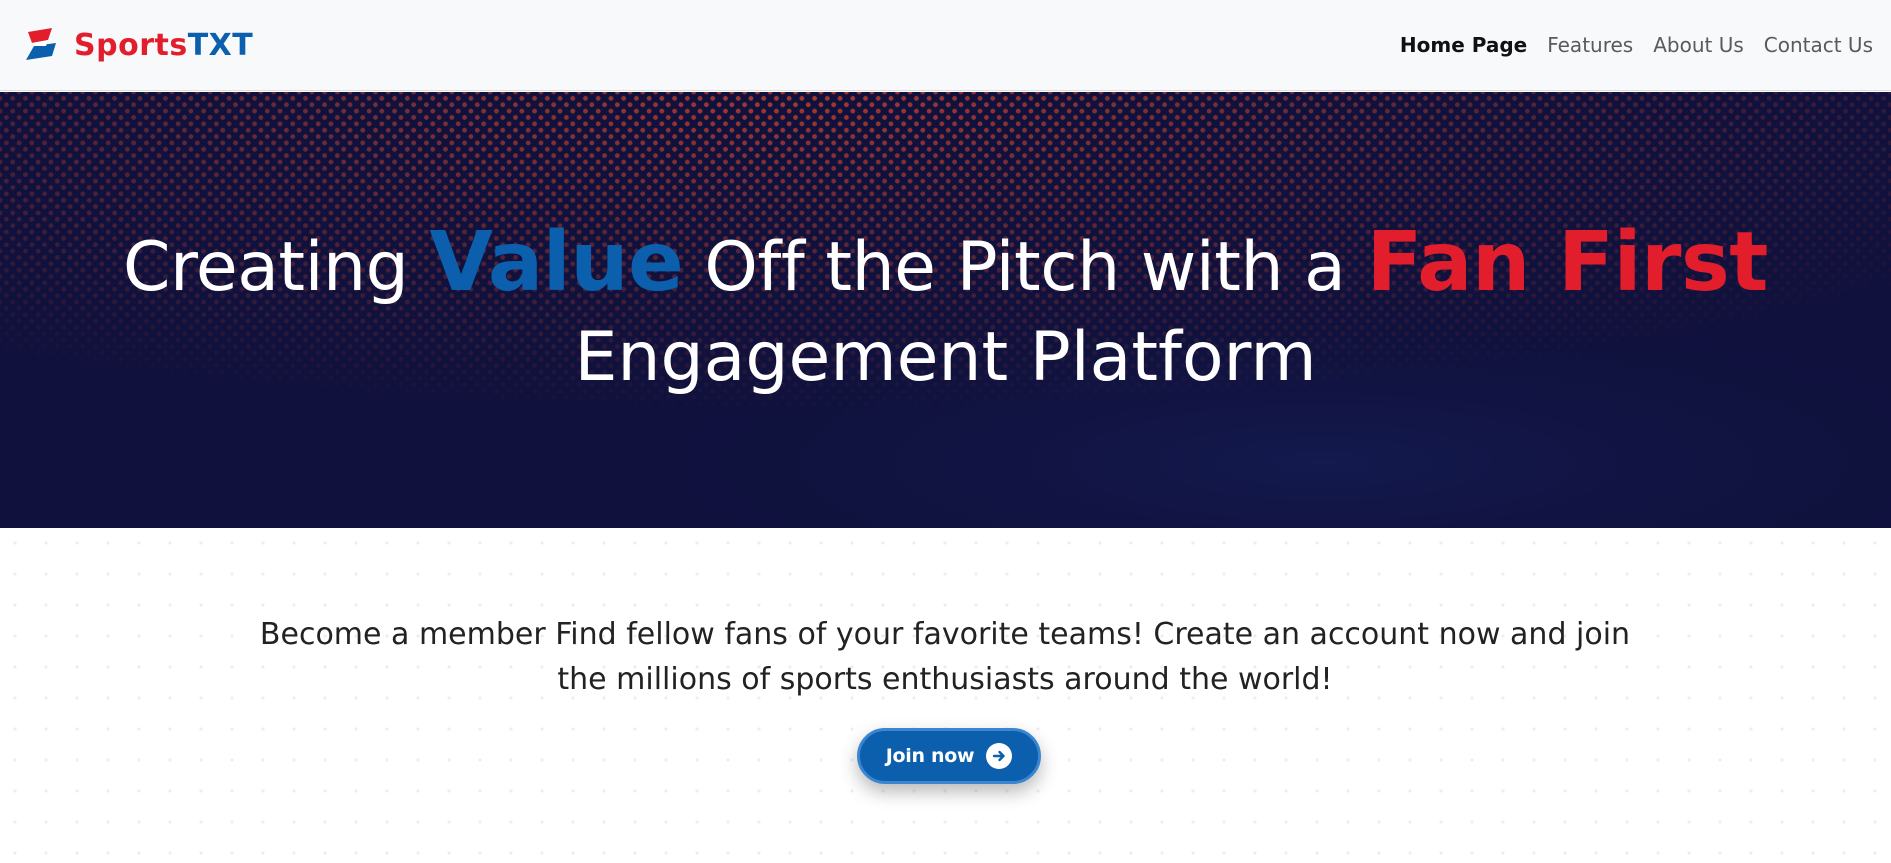  What do you see at coordinates (999, 756) in the screenshot?
I see `arrow-right-circle-icon` at bounding box center [999, 756].